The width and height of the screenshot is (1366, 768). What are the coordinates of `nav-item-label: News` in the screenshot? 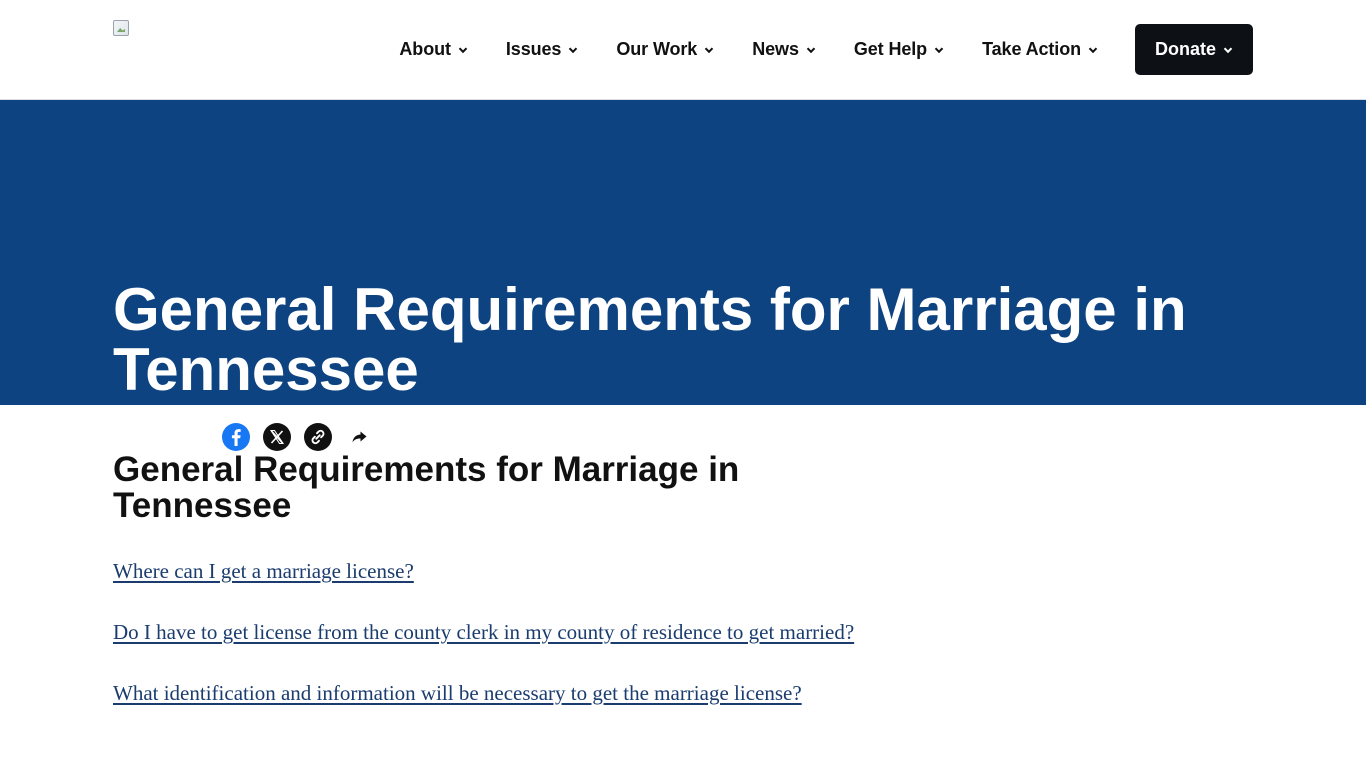 It's located at (775, 49).